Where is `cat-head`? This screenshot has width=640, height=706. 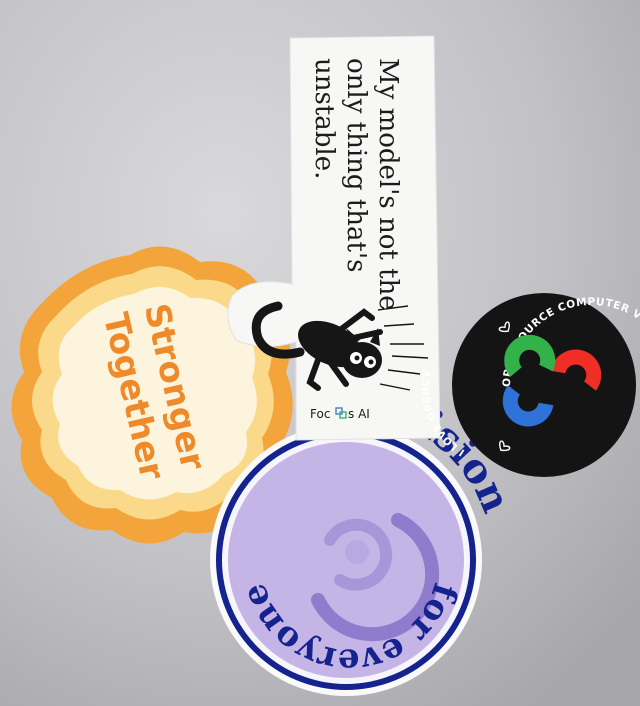 cat-head is located at coordinates (362, 360).